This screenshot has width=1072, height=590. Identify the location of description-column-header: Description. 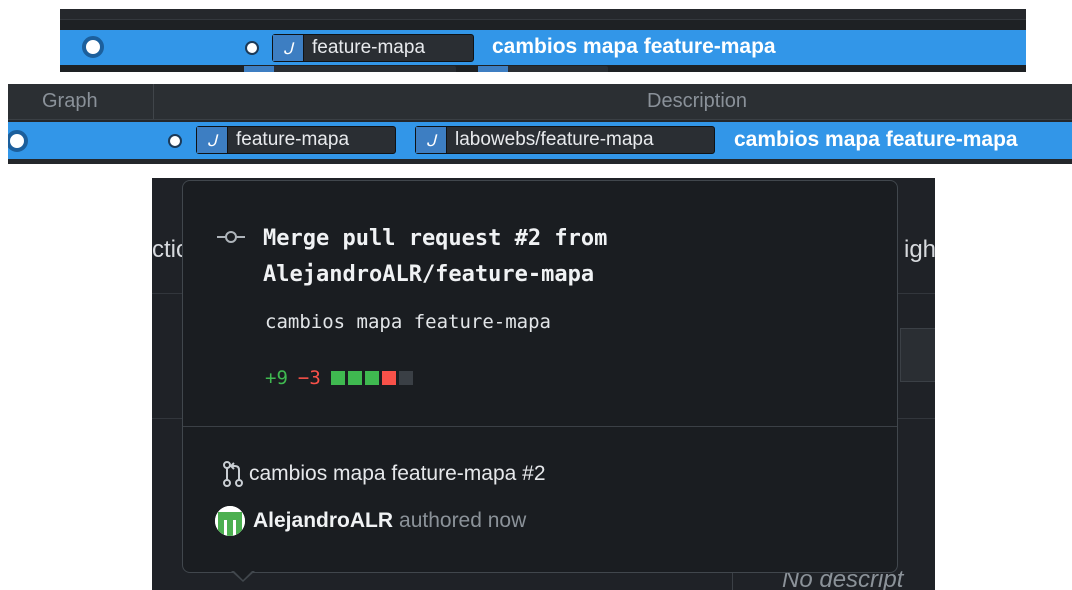
(697, 101).